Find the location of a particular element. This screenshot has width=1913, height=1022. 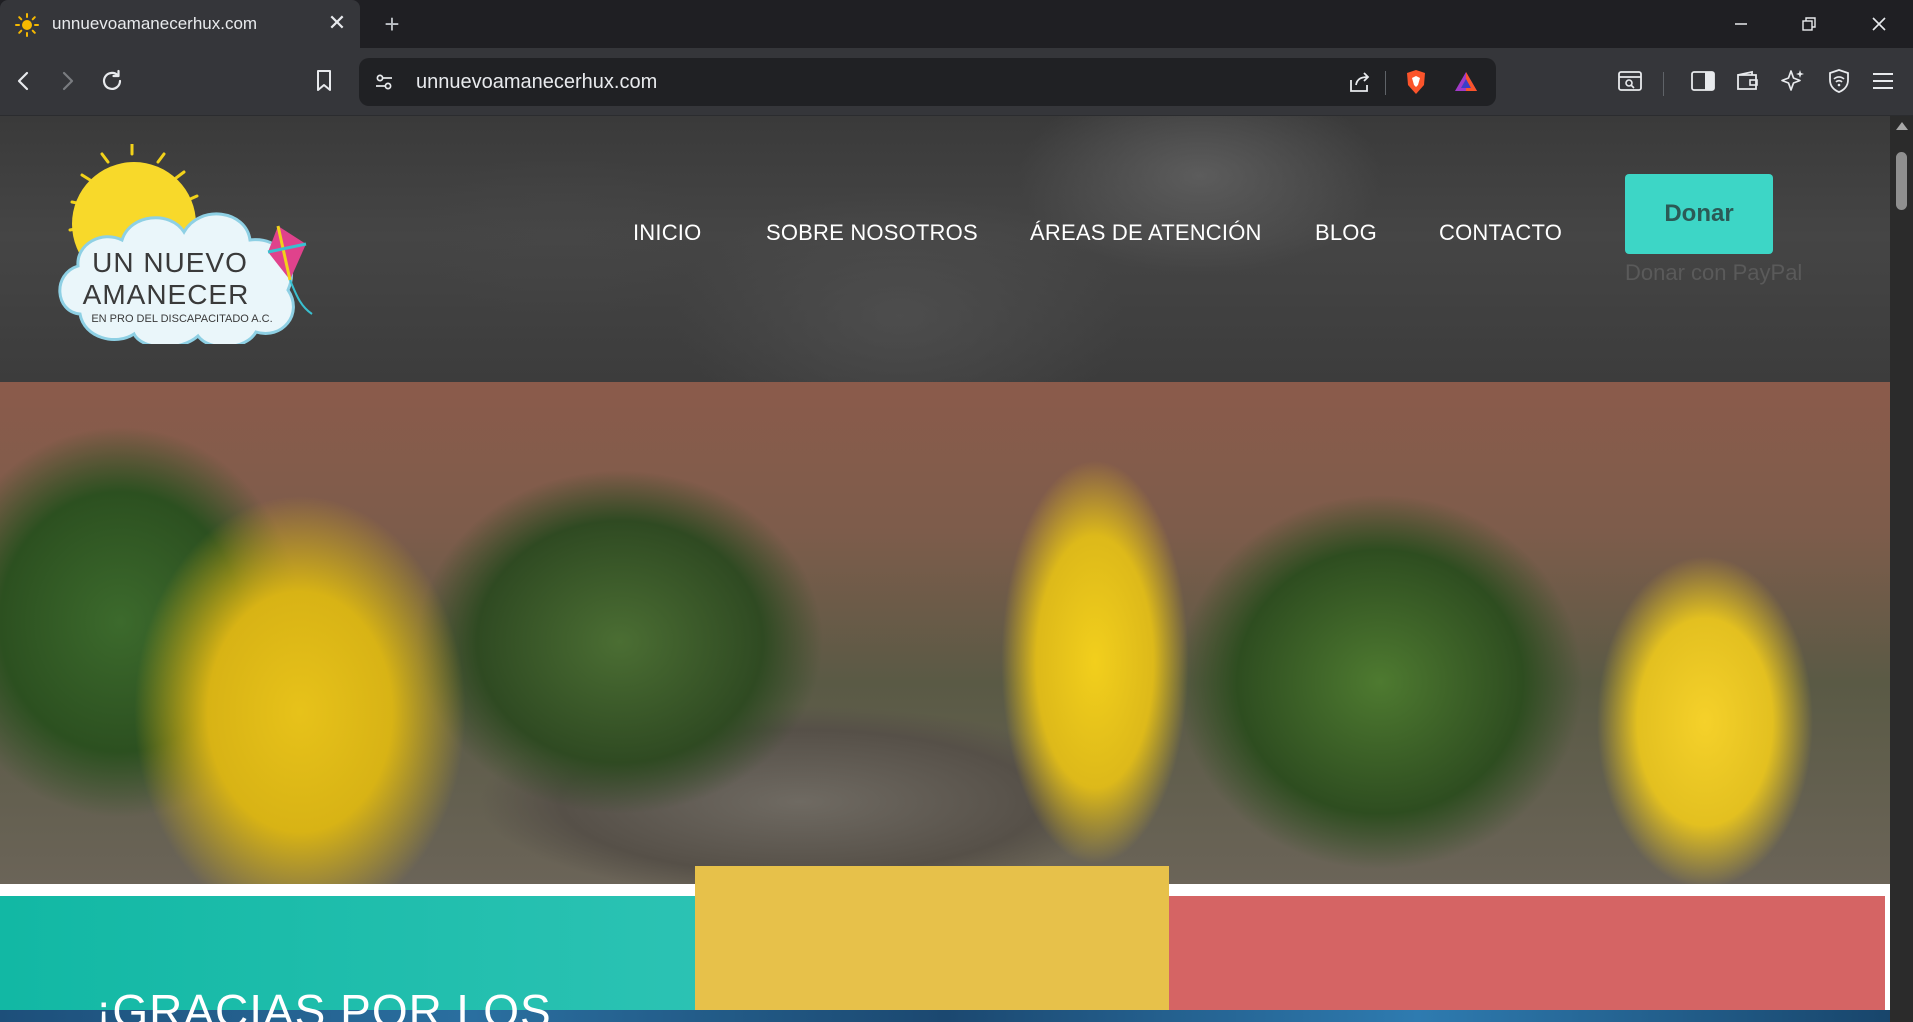

browser-toolbar: unnuevoamanecerhux.com is located at coordinates (956, 82).